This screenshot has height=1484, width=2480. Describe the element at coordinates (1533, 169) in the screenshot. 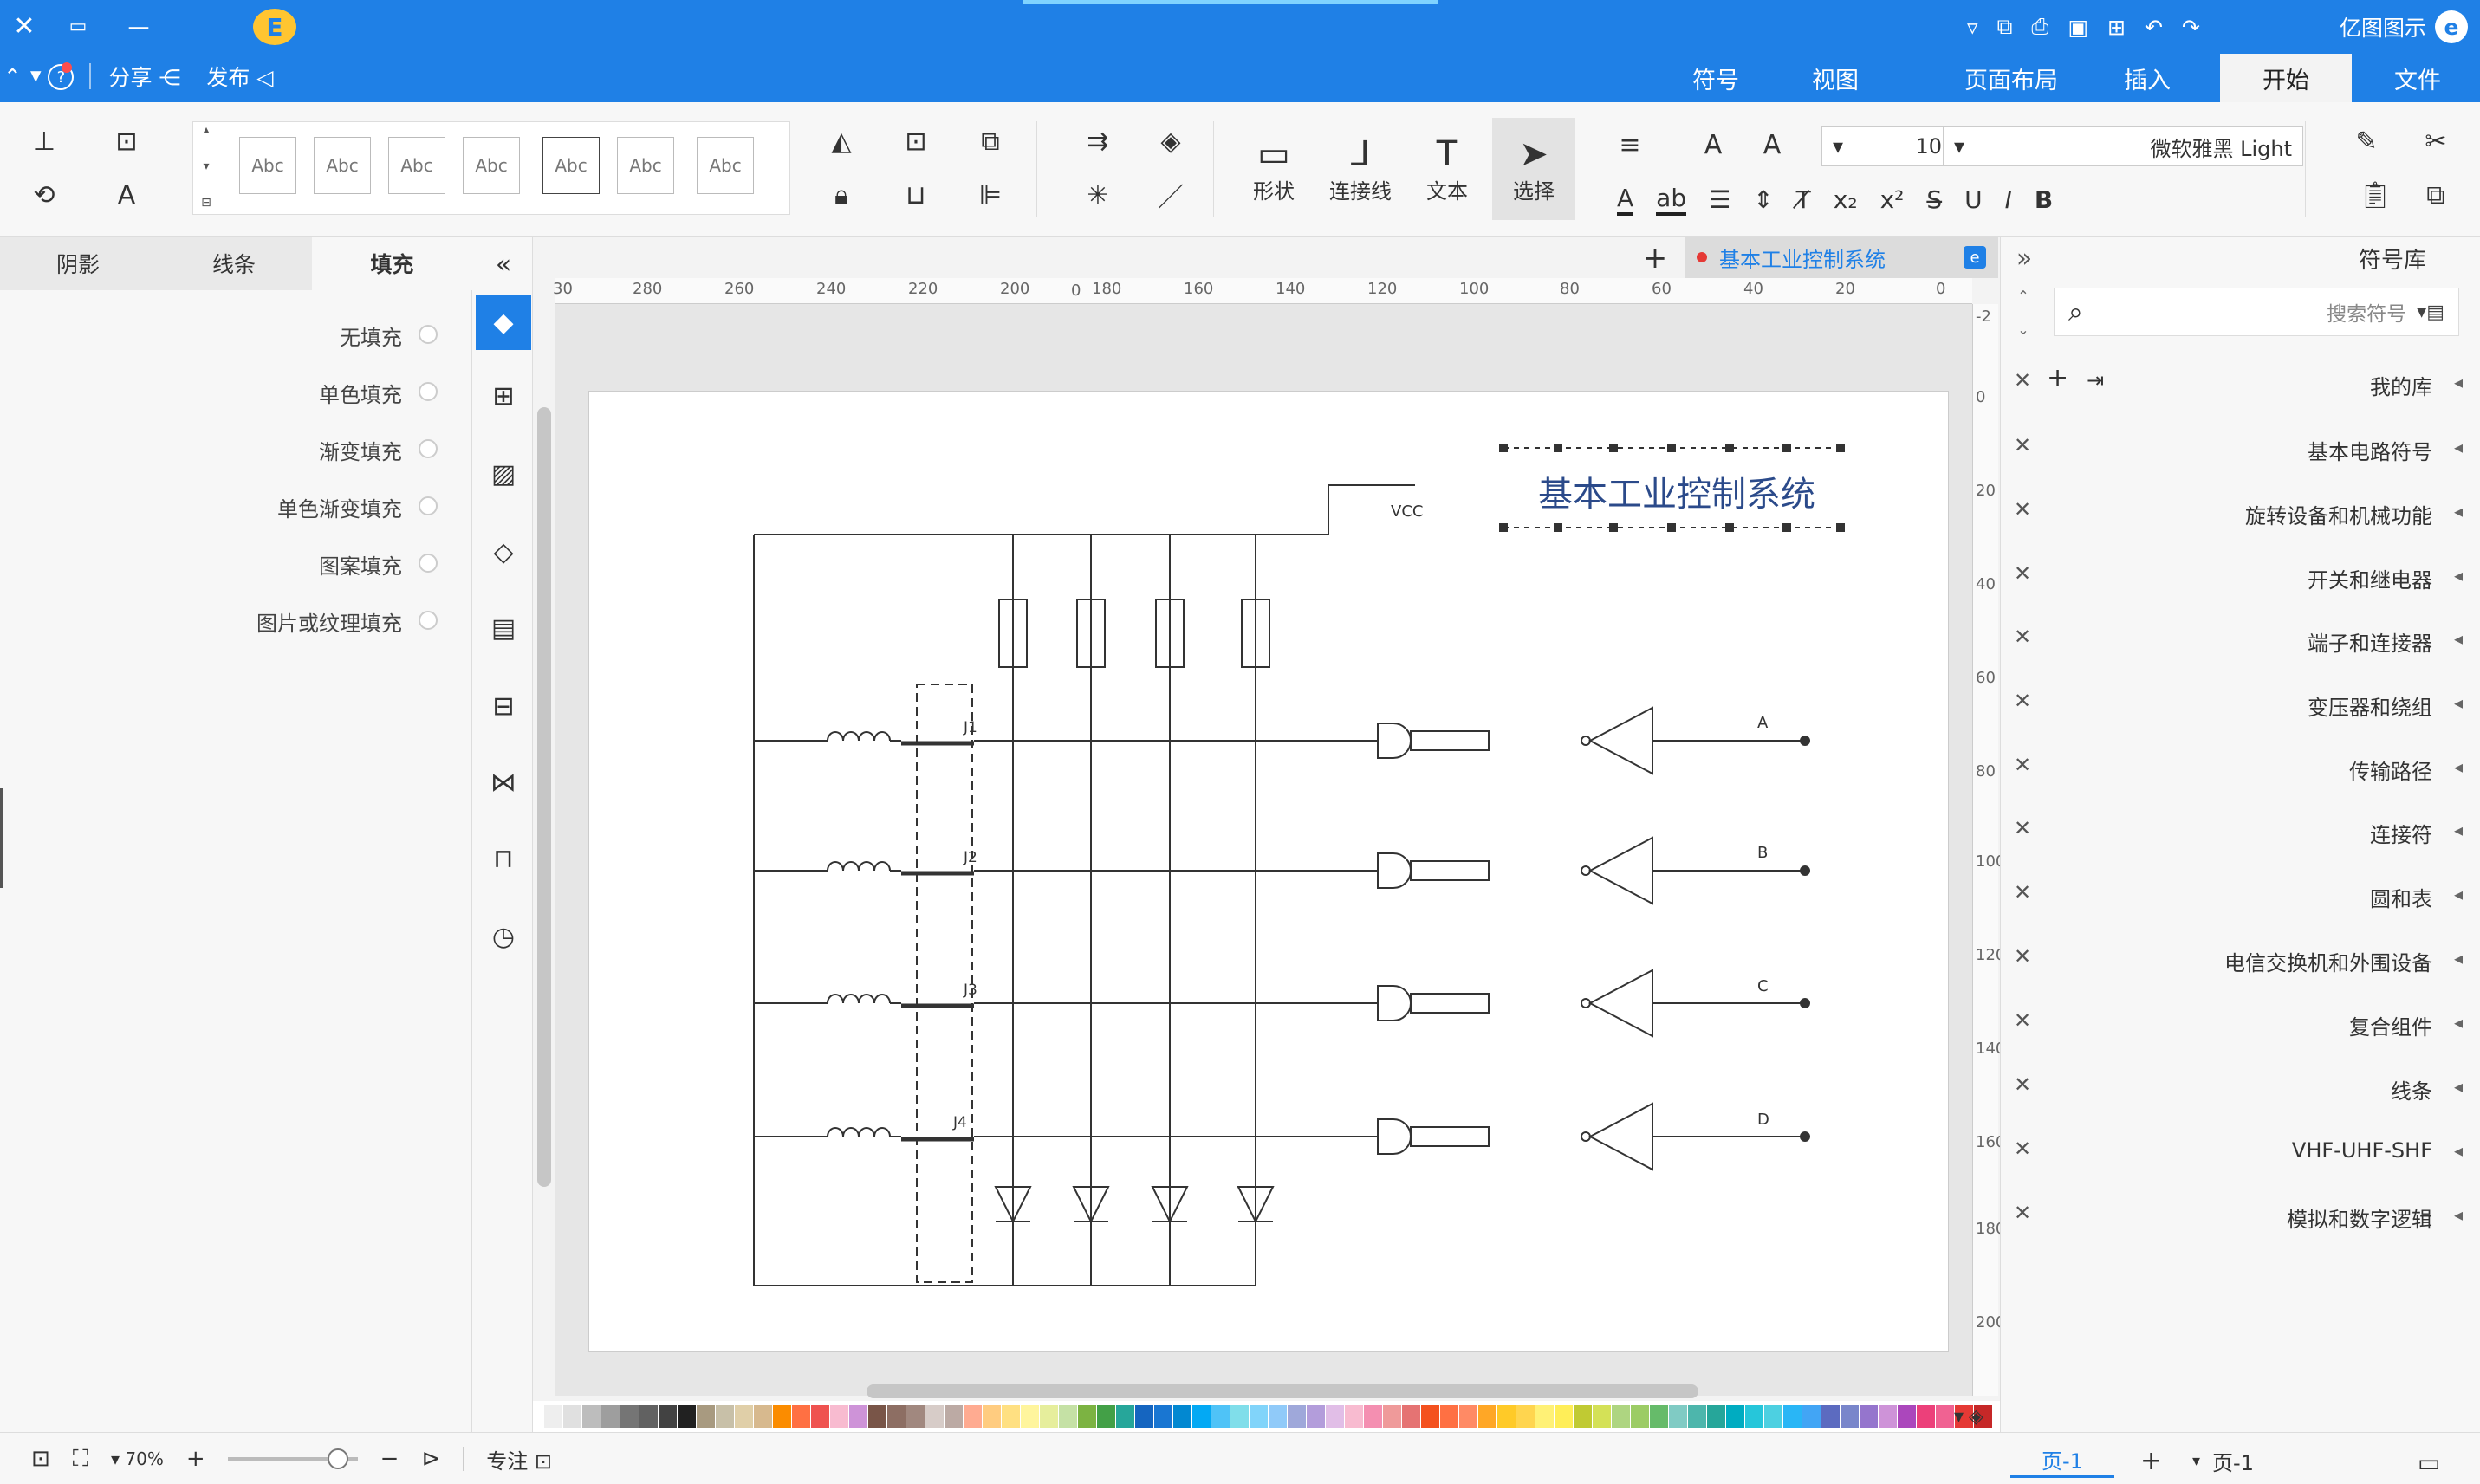

I see `select-button: ➤ 选择` at that location.